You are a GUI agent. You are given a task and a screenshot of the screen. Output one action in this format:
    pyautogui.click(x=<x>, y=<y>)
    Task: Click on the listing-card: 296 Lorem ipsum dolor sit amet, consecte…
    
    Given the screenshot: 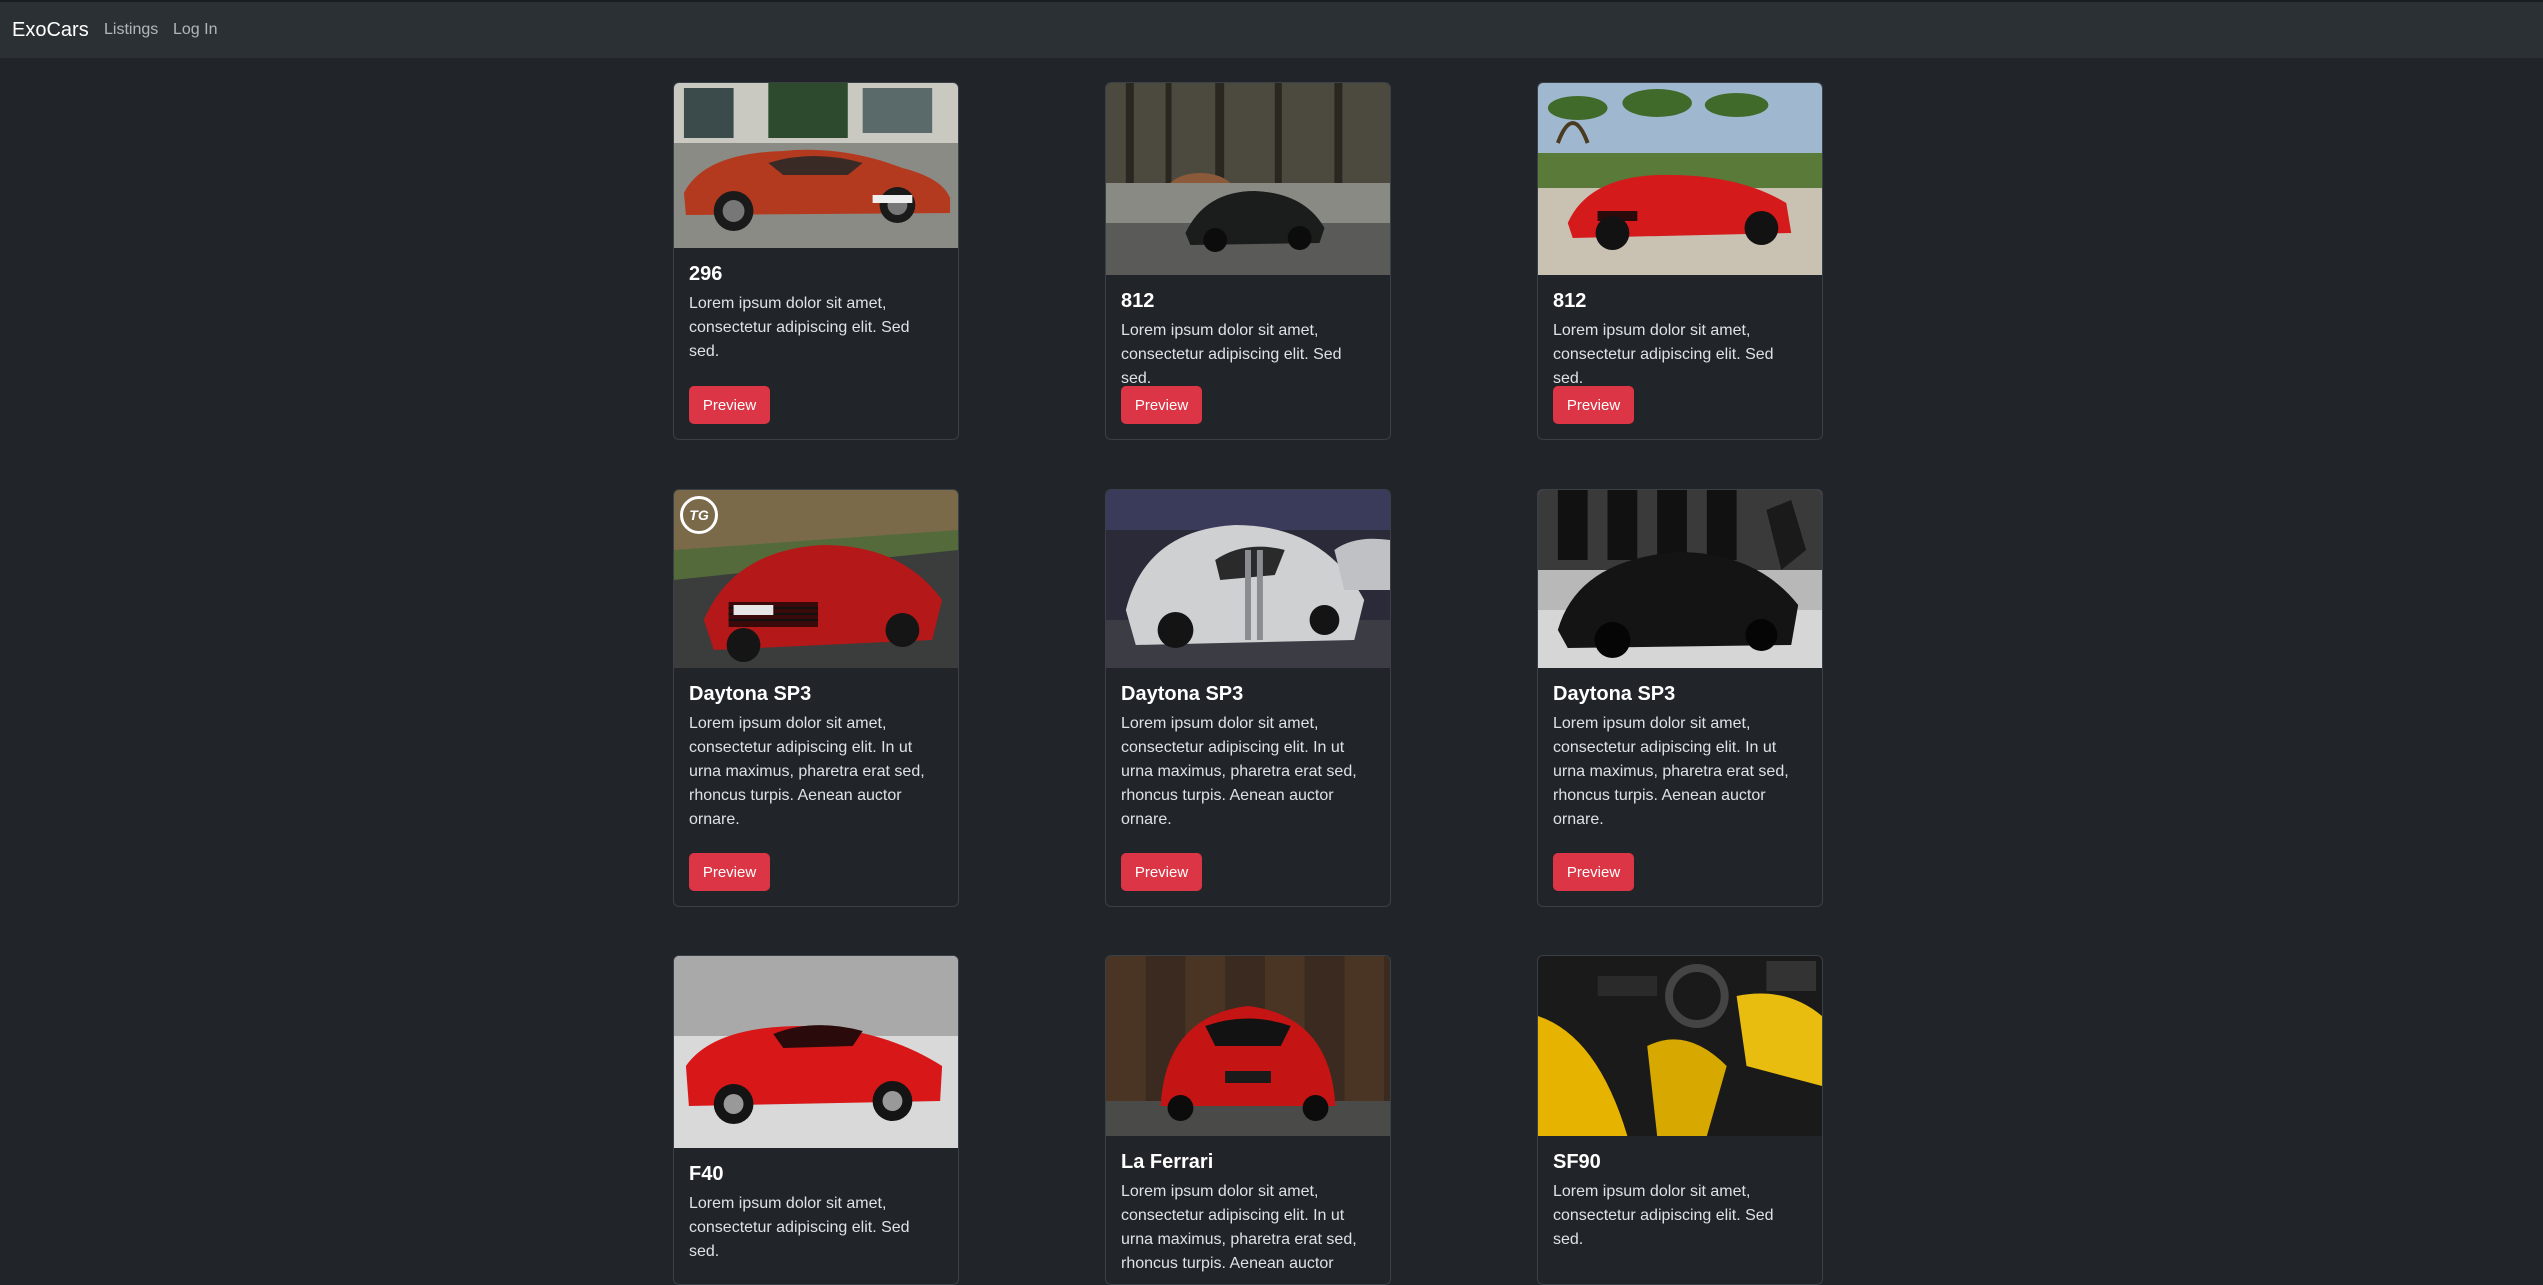 What is the action you would take?
    pyautogui.click(x=816, y=261)
    